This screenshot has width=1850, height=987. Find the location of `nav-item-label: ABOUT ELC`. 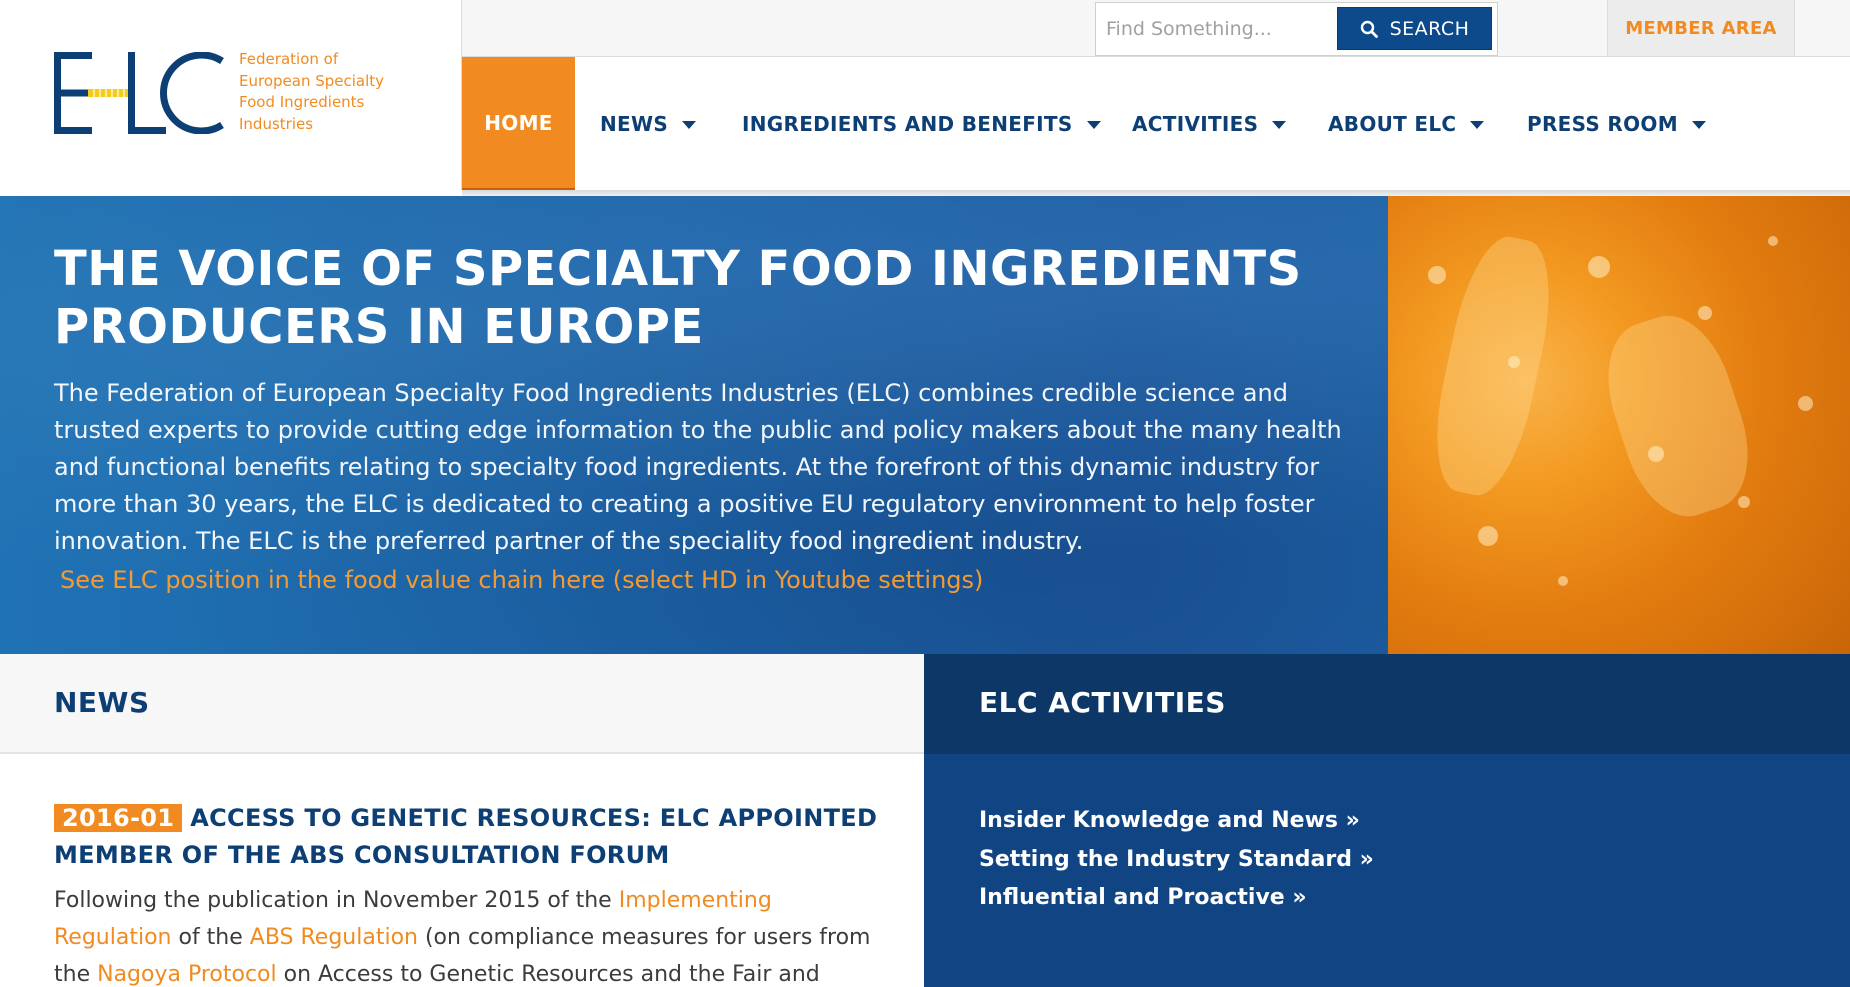

nav-item-label: ABOUT ELC is located at coordinates (1392, 123).